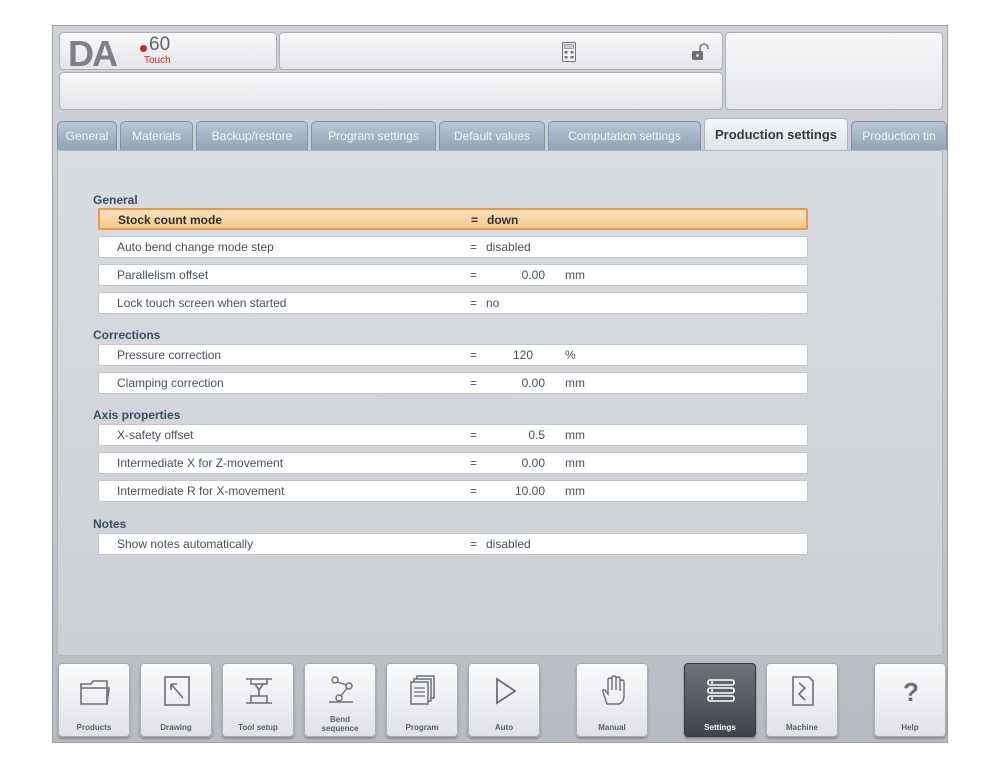 The image size is (1000, 765). What do you see at coordinates (613, 690) in the screenshot?
I see `hand-icon` at bounding box center [613, 690].